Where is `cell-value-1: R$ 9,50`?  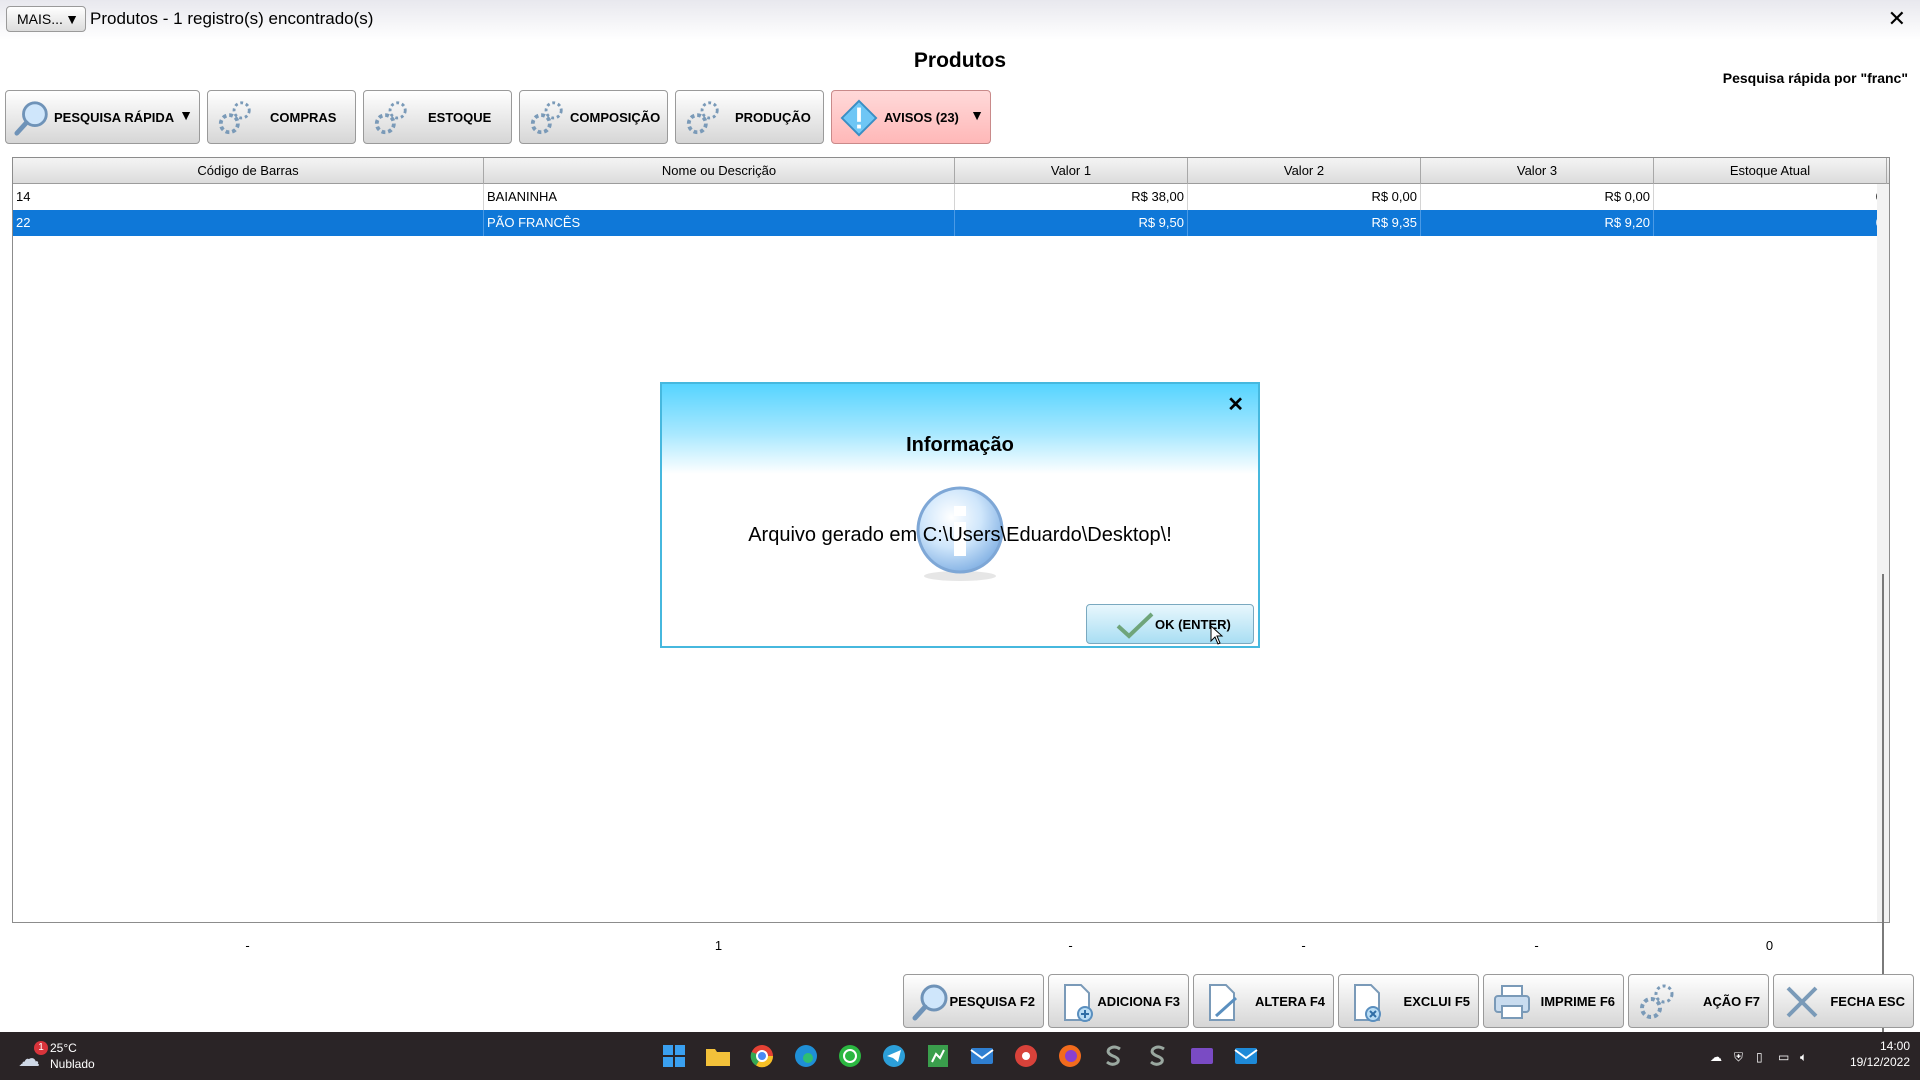
cell-value-1: R$ 9,50 is located at coordinates (1071, 223).